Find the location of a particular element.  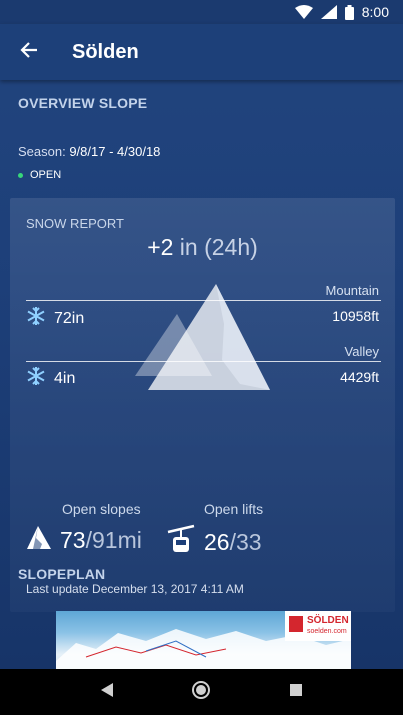

open-slopes-value: 73 is located at coordinates (73, 539).